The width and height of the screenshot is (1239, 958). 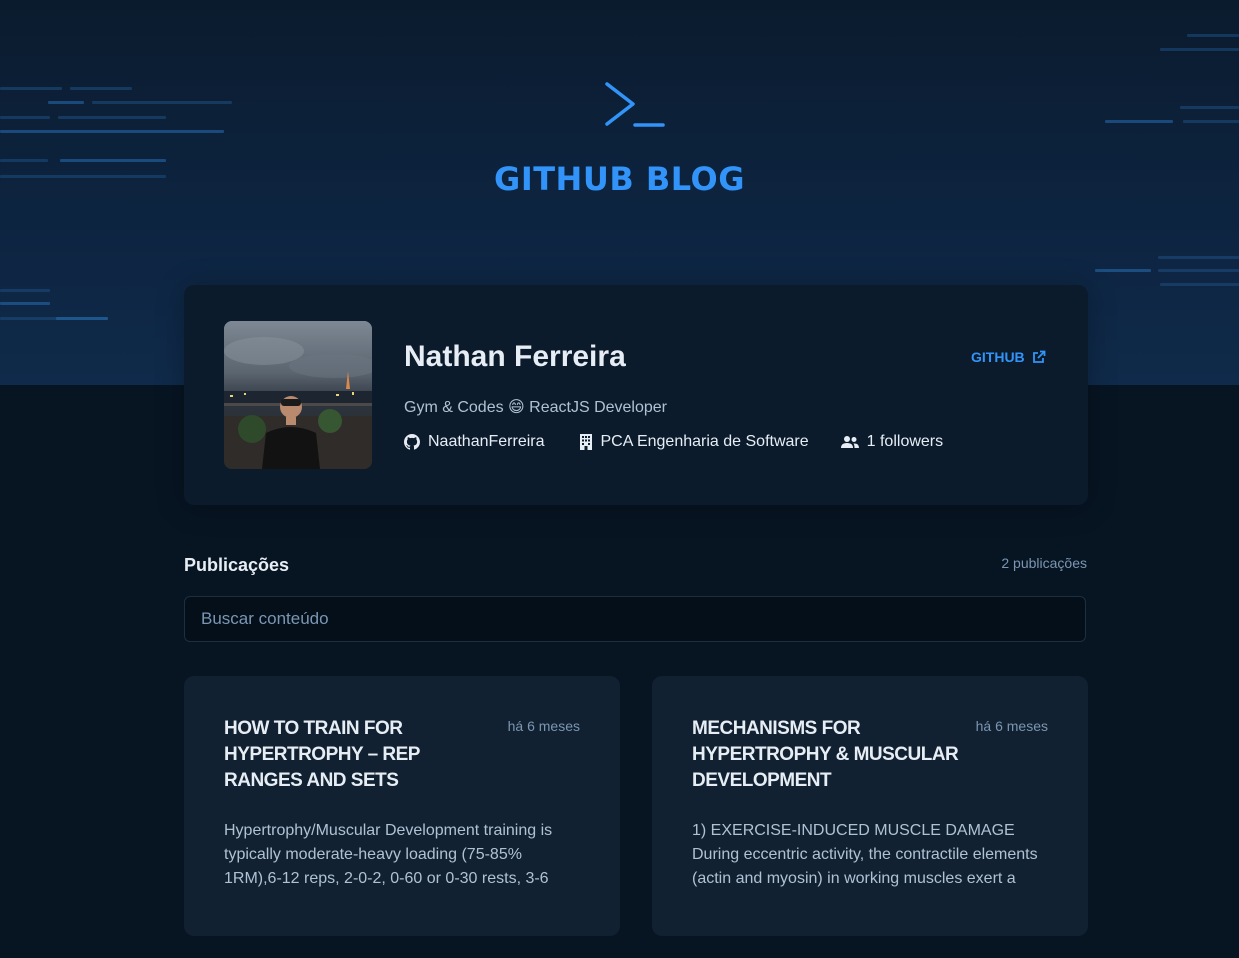 What do you see at coordinates (619, 179) in the screenshot?
I see `brand-title: GITHUB BLOG` at bounding box center [619, 179].